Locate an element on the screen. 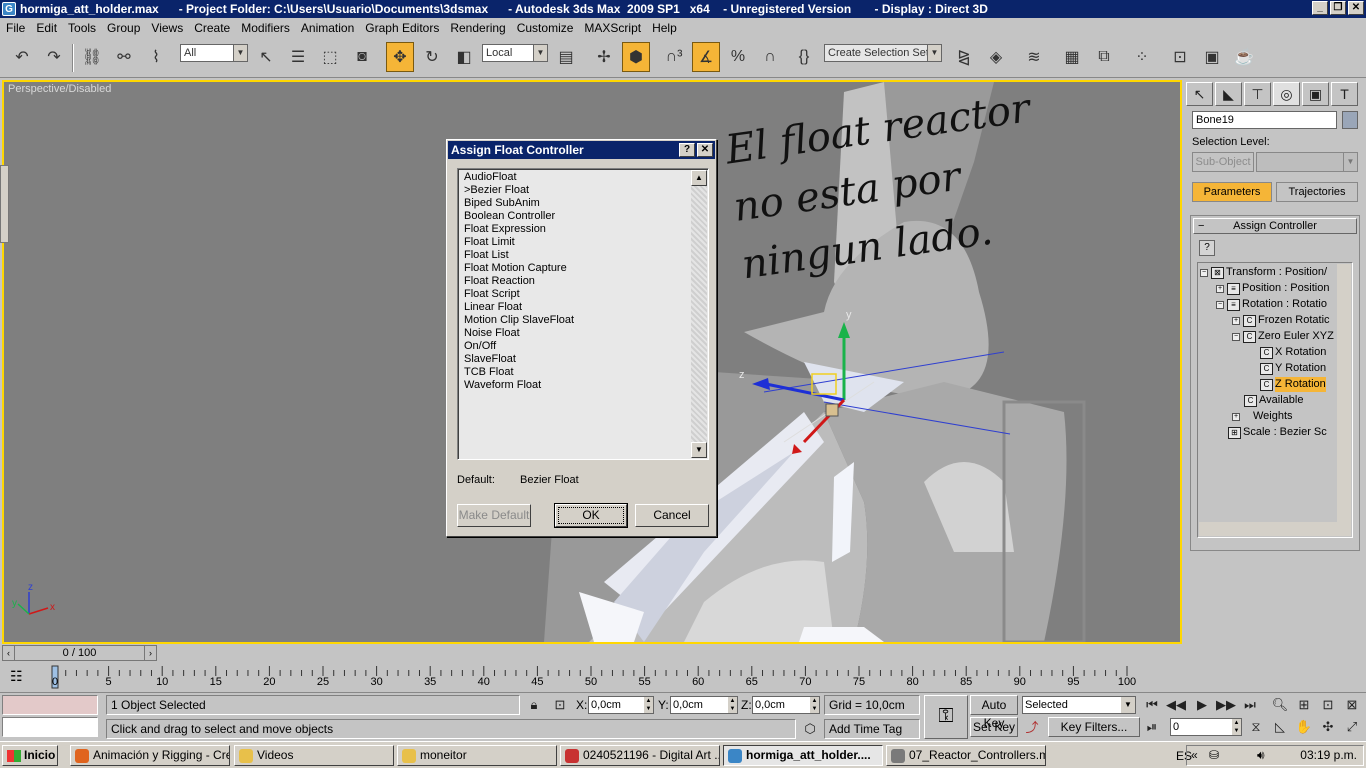 This screenshot has height=768, width=1366. lock-selection-icon: 🔒︎ is located at coordinates (534, 705).